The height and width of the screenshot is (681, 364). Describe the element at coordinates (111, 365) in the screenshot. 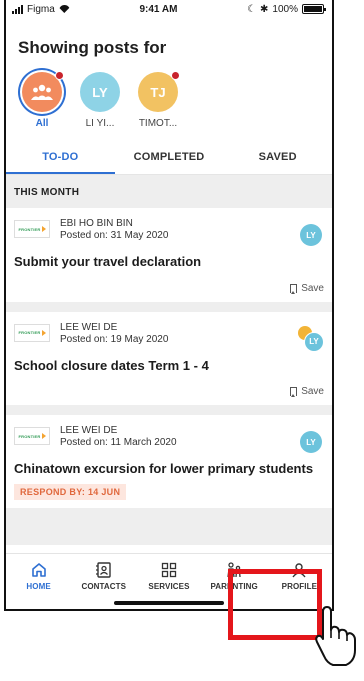

I see `post-title: School closure dates Term 1 - 4` at that location.